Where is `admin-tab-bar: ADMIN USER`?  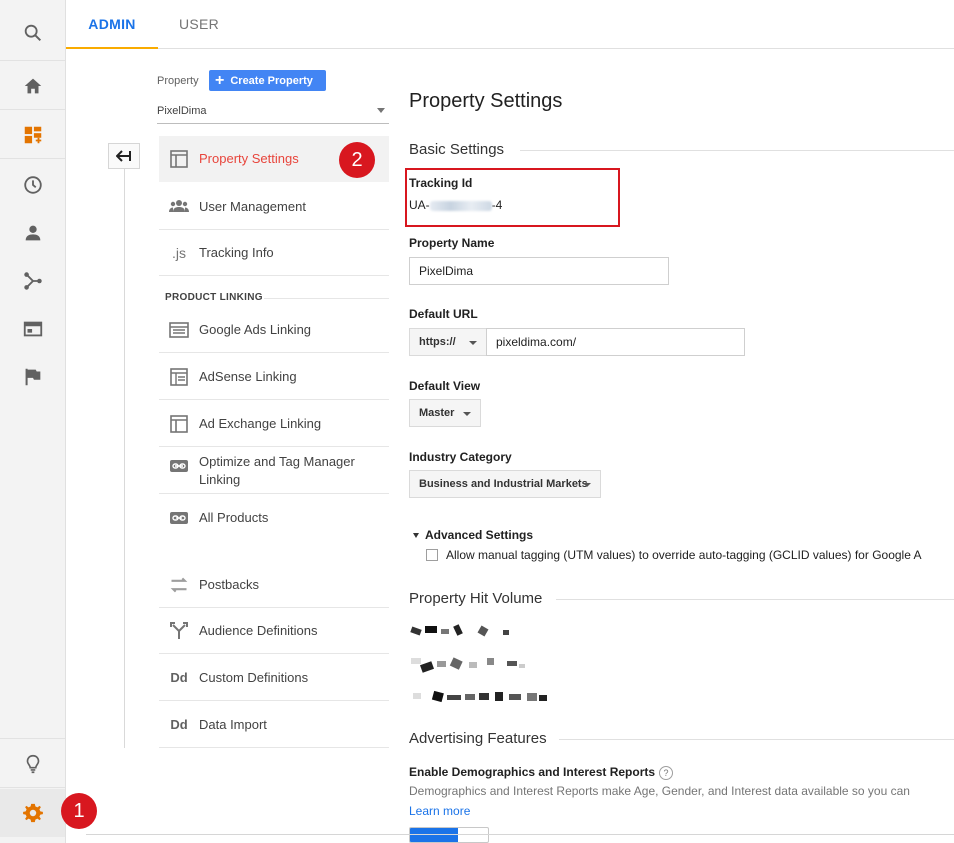
admin-tab-bar: ADMIN USER is located at coordinates (510, 24).